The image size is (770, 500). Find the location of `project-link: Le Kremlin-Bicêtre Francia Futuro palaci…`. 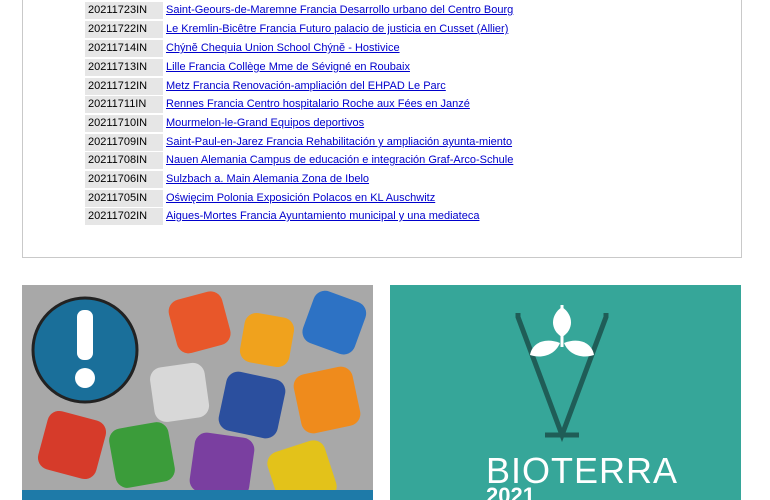

project-link: Le Kremlin-Bicêtre Francia Futuro palaci… is located at coordinates (337, 29).